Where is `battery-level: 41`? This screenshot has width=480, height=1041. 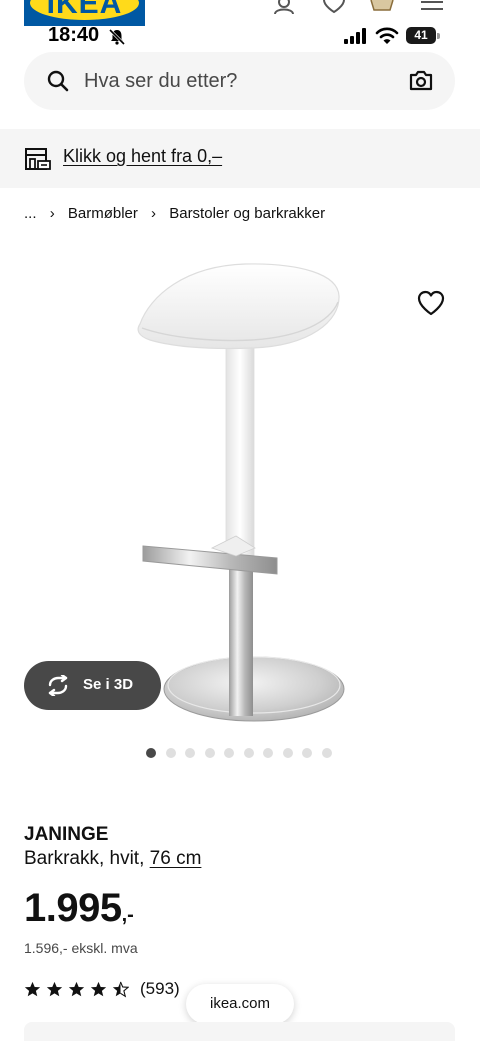 battery-level: 41 is located at coordinates (421, 35).